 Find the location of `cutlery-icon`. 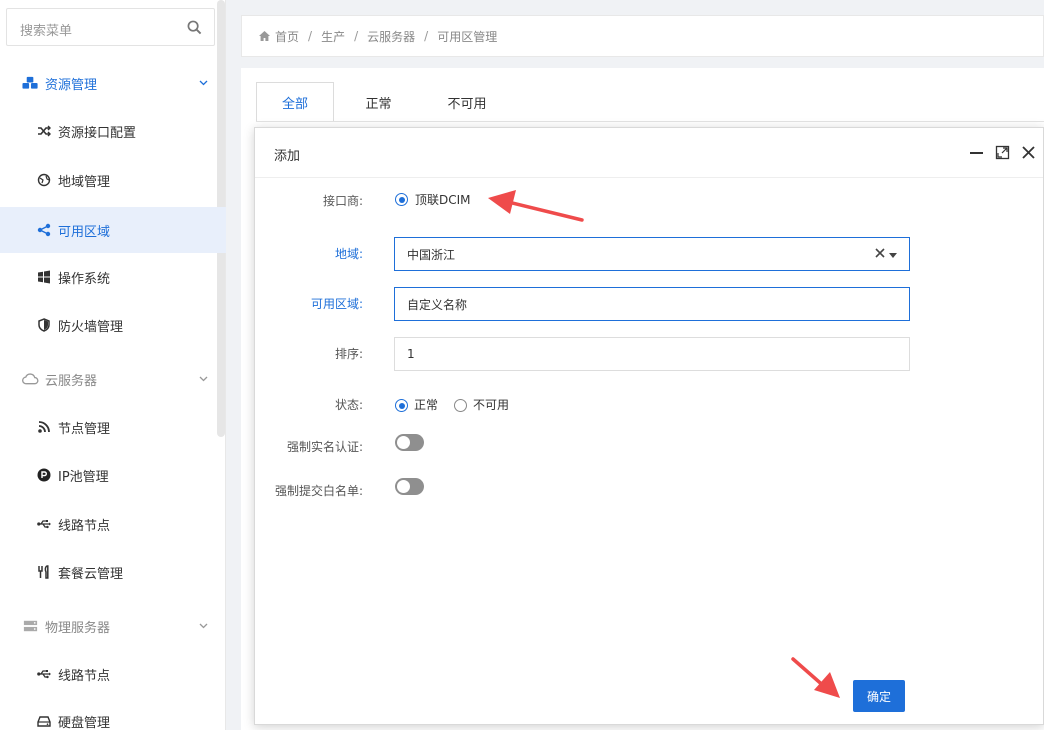

cutlery-icon is located at coordinates (43, 572).